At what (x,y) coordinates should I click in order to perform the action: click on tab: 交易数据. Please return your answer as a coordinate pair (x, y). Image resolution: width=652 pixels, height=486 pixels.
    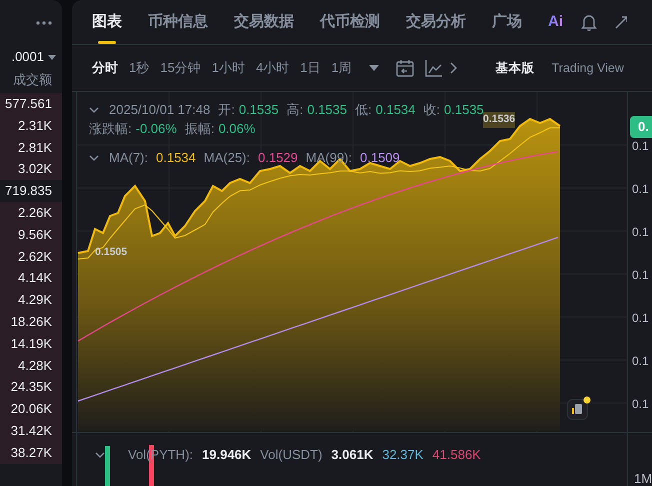
    Looking at the image, I should click on (264, 22).